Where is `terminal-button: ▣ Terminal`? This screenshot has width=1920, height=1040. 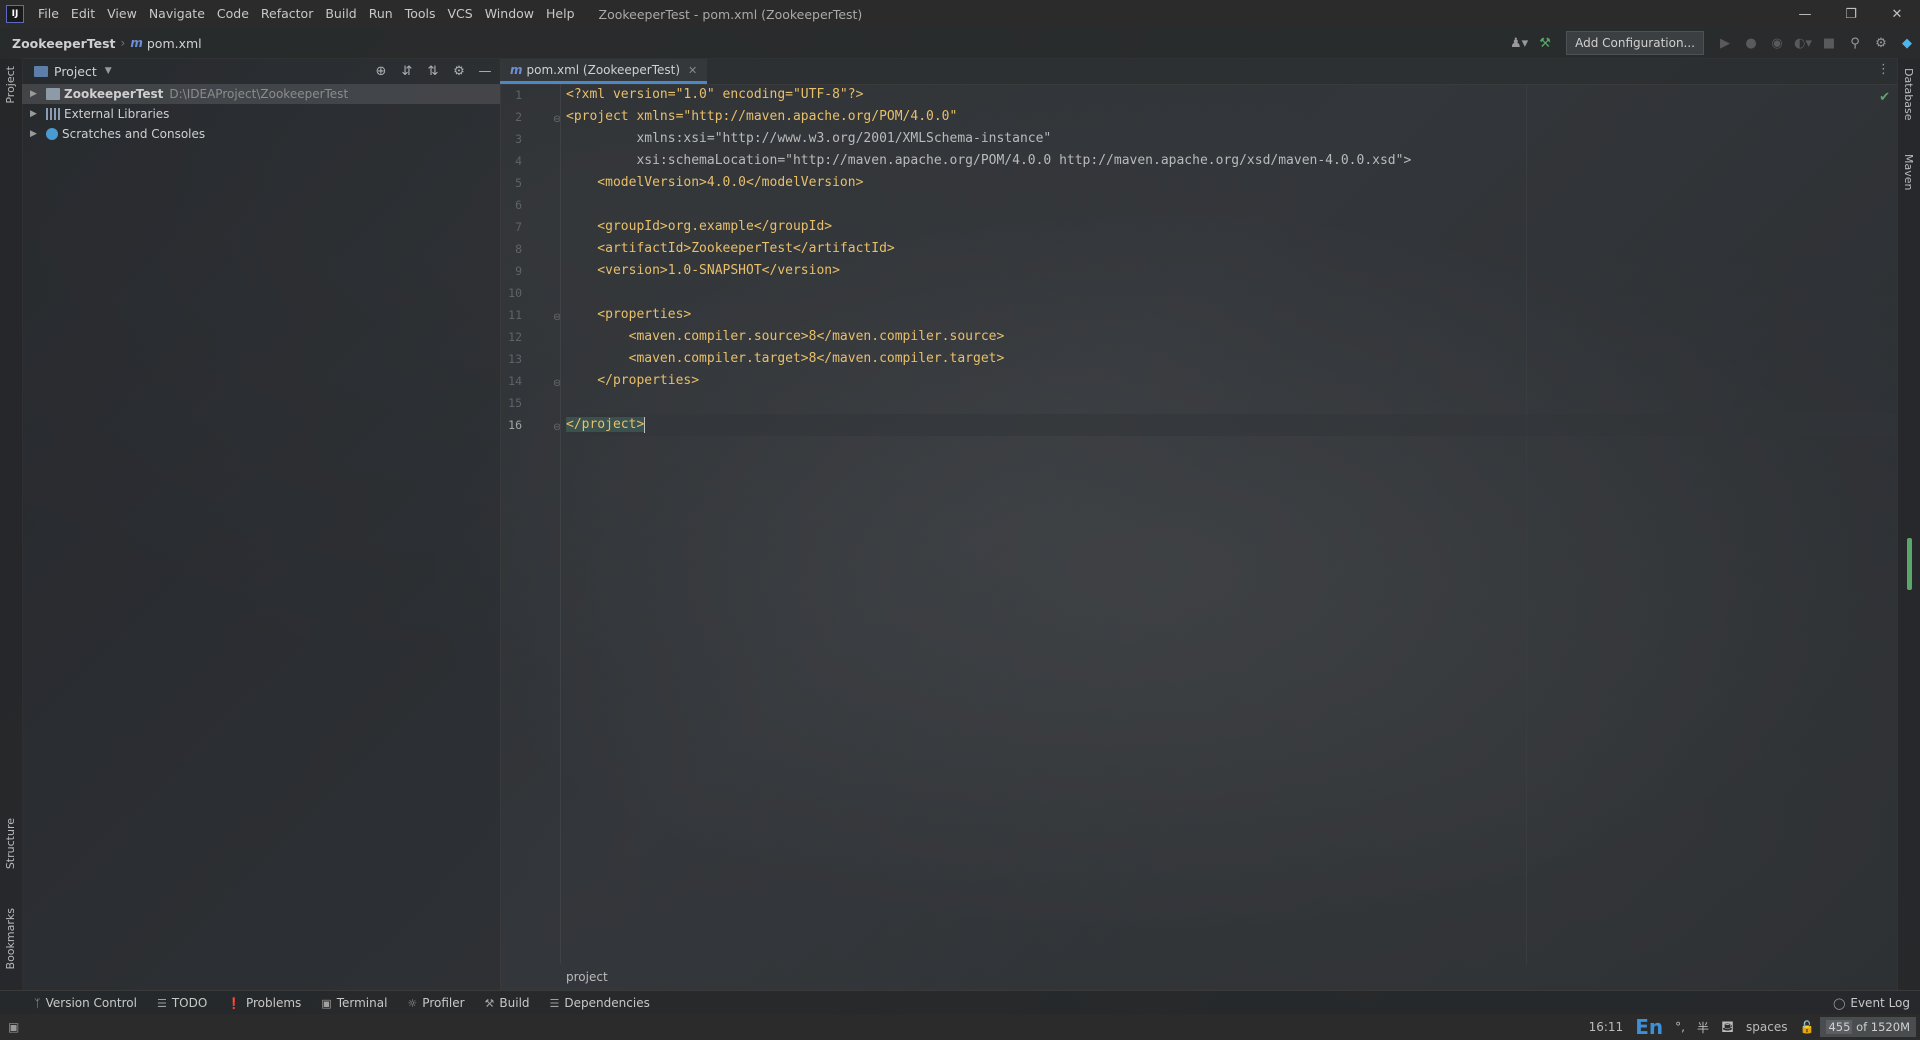 terminal-button: ▣ Terminal is located at coordinates (354, 1003).